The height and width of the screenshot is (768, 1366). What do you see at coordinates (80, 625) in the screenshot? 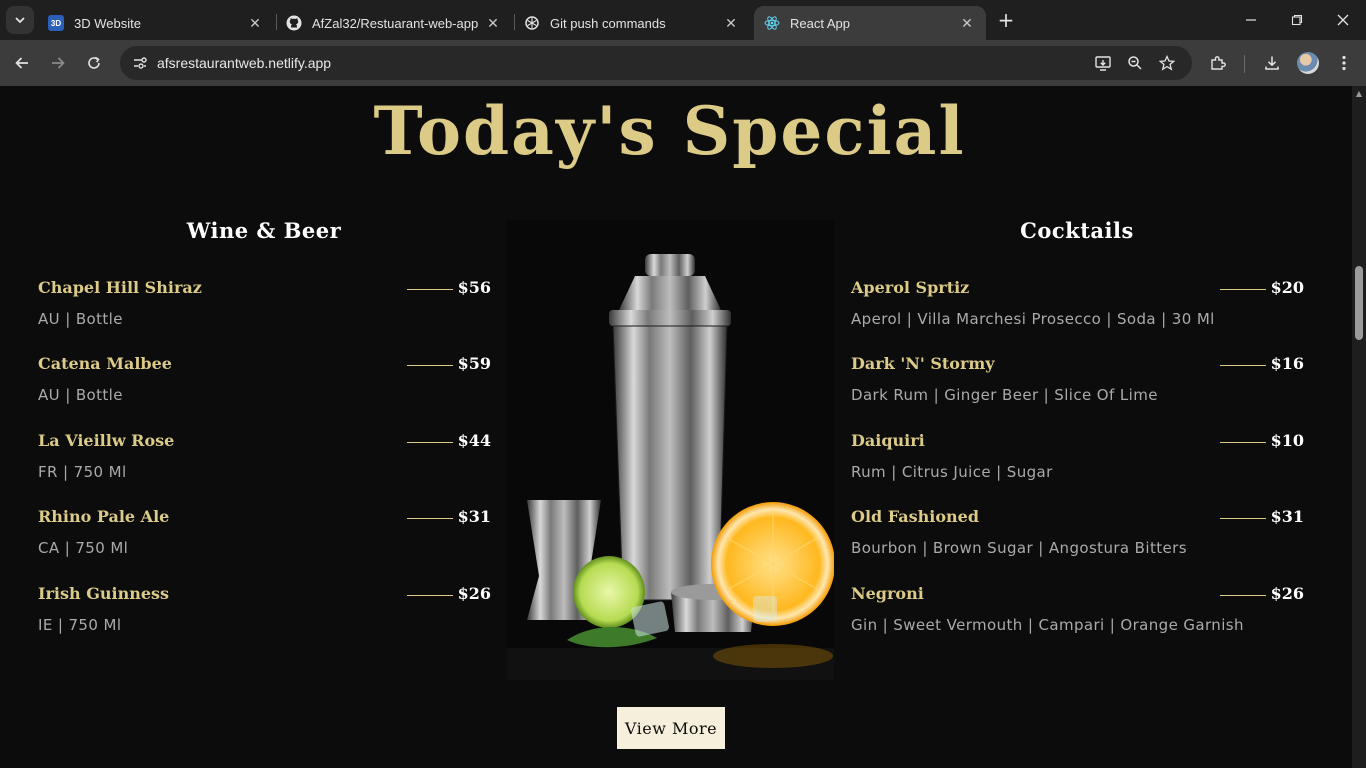
I see `item-description: IE | 750 Ml` at bounding box center [80, 625].